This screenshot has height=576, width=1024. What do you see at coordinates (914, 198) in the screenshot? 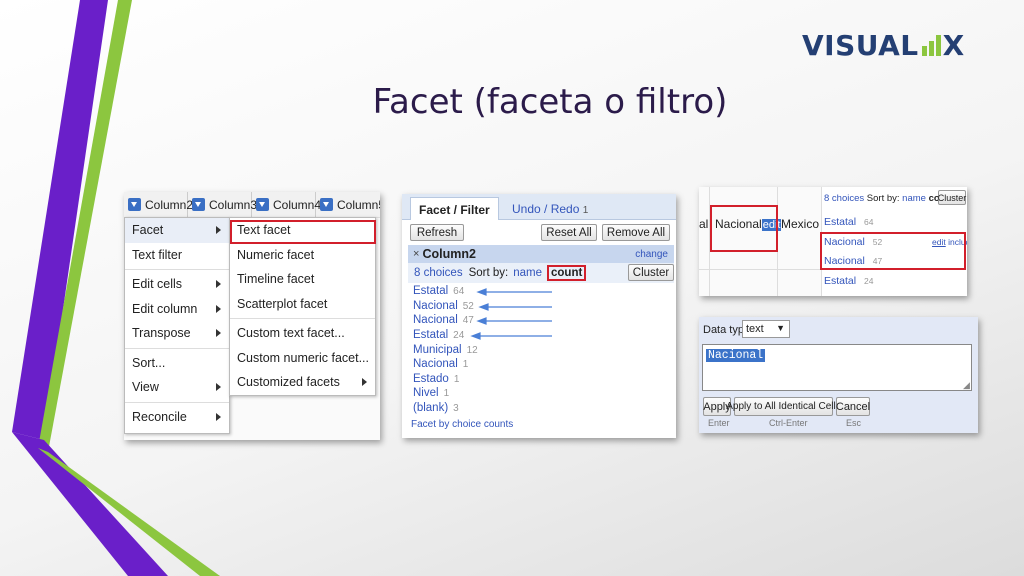
I see `mini-sort-name: name` at bounding box center [914, 198].